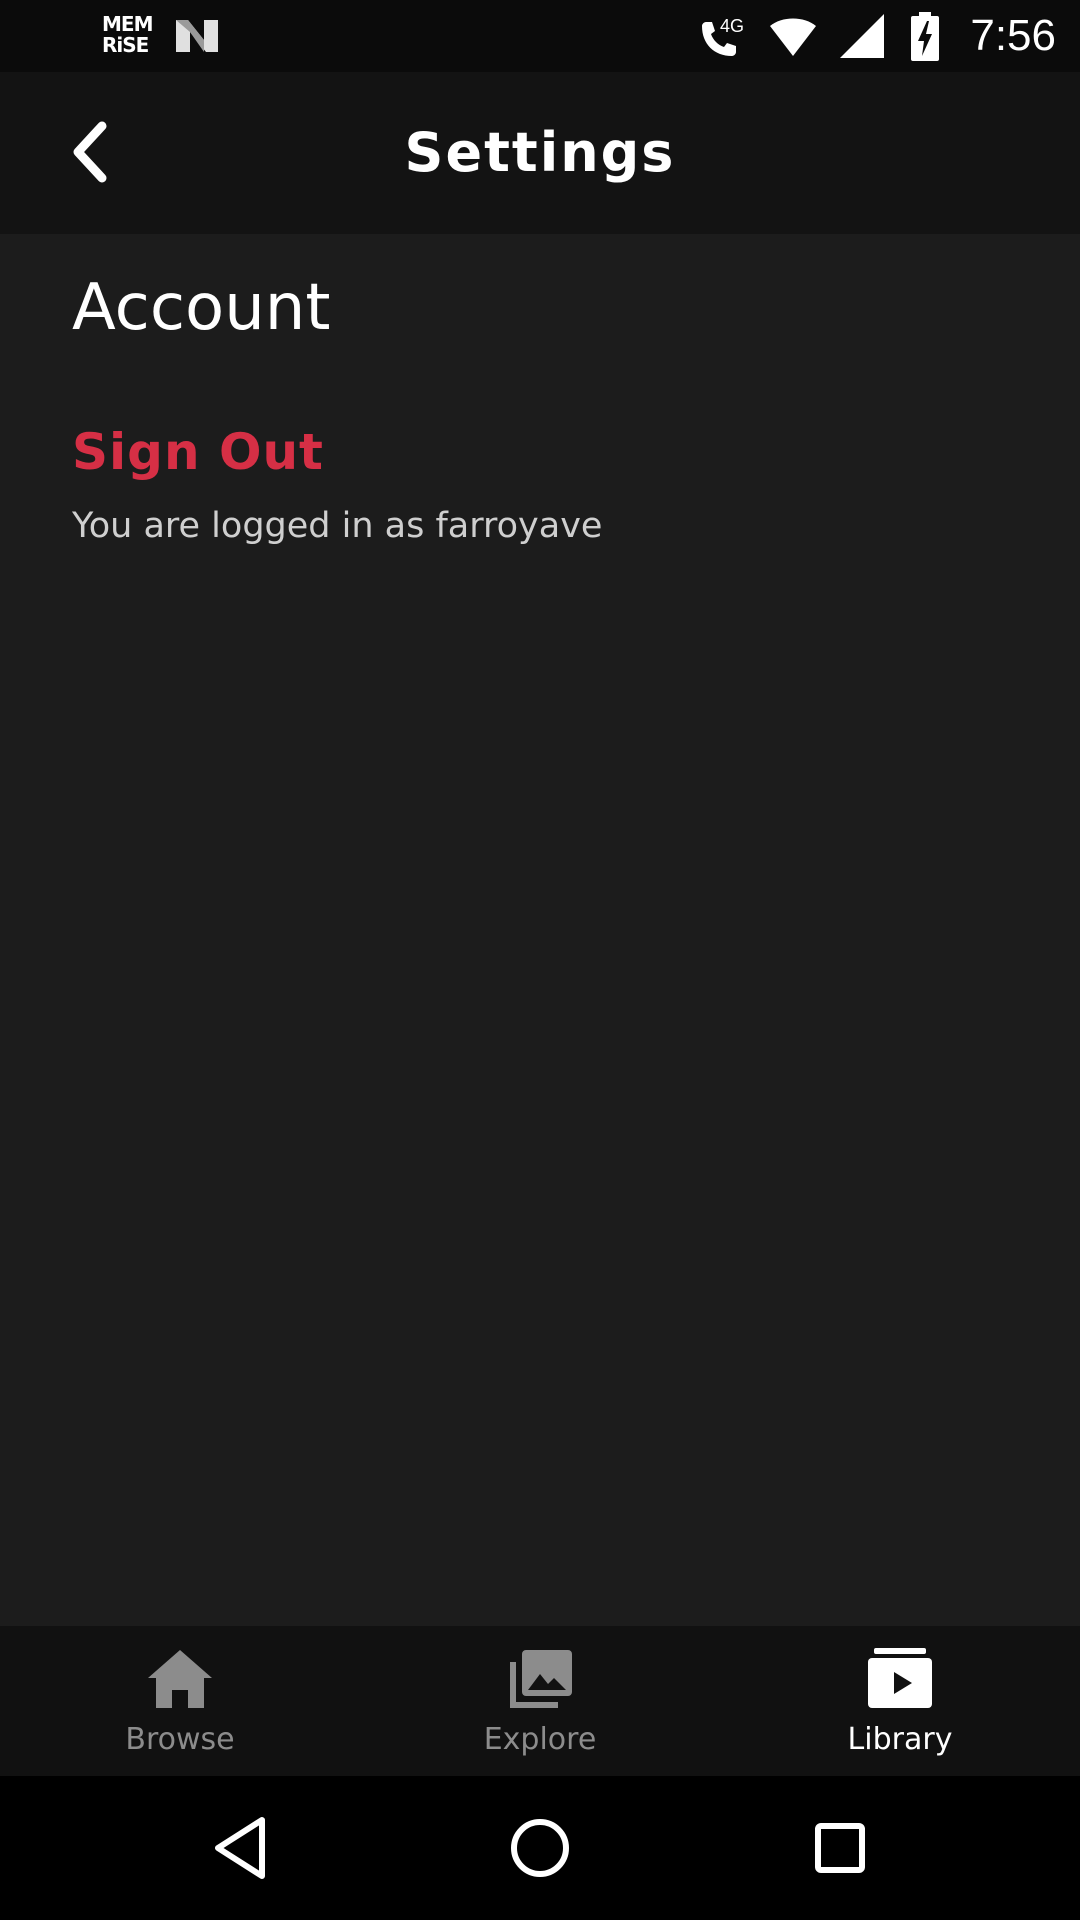  I want to click on nav-label-browse: Browse, so click(180, 1739).